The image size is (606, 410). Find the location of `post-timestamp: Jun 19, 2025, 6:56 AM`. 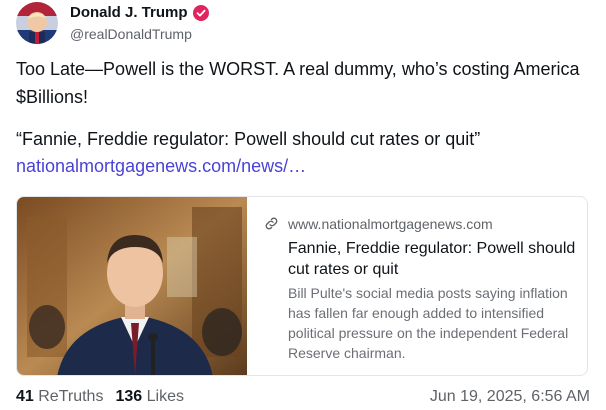

post-timestamp: Jun 19, 2025, 6:56 AM is located at coordinates (510, 397).